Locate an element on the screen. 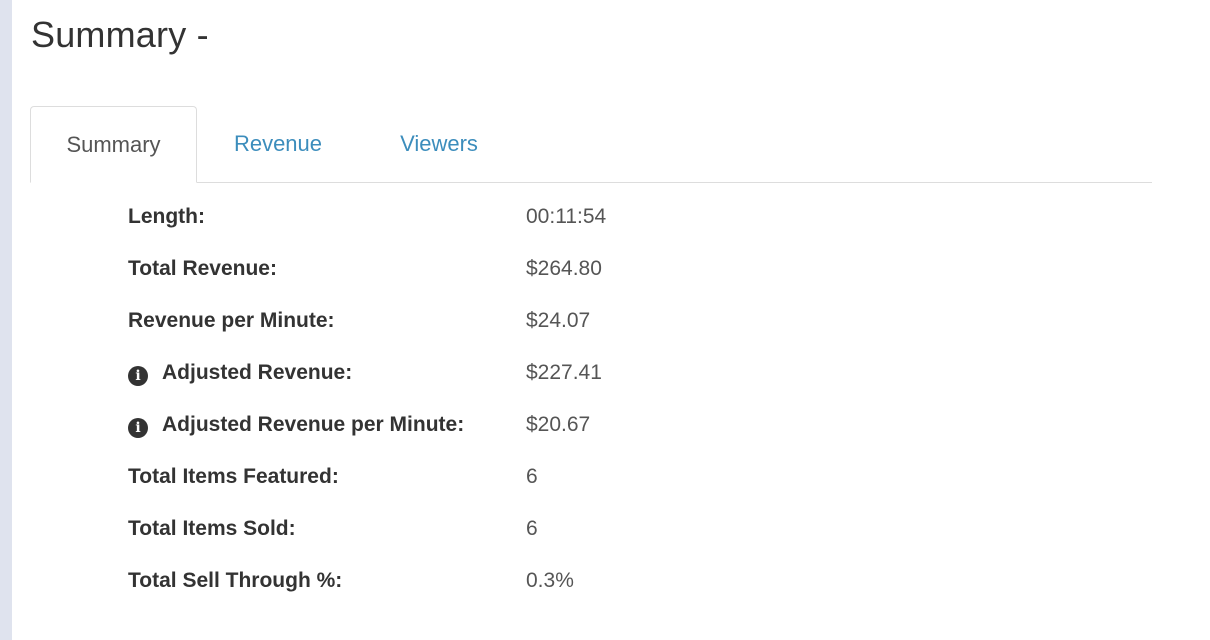 This screenshot has height=640, width=1210. summary-value: $227.41 is located at coordinates (564, 372).